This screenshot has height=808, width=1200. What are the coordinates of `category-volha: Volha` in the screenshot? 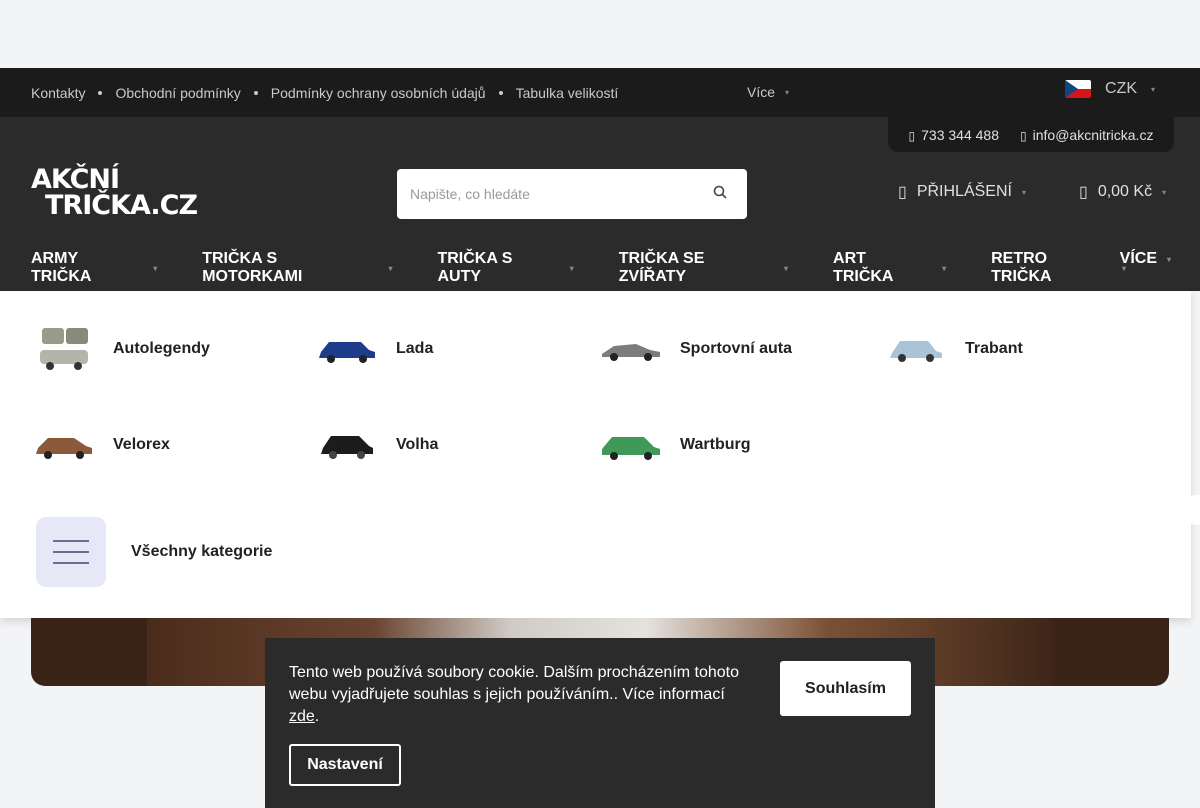 It's located at (377, 445).